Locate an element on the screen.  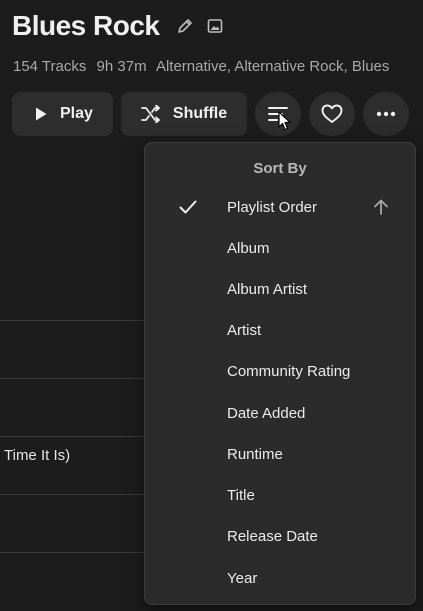
image-icon is located at coordinates (215, 26).